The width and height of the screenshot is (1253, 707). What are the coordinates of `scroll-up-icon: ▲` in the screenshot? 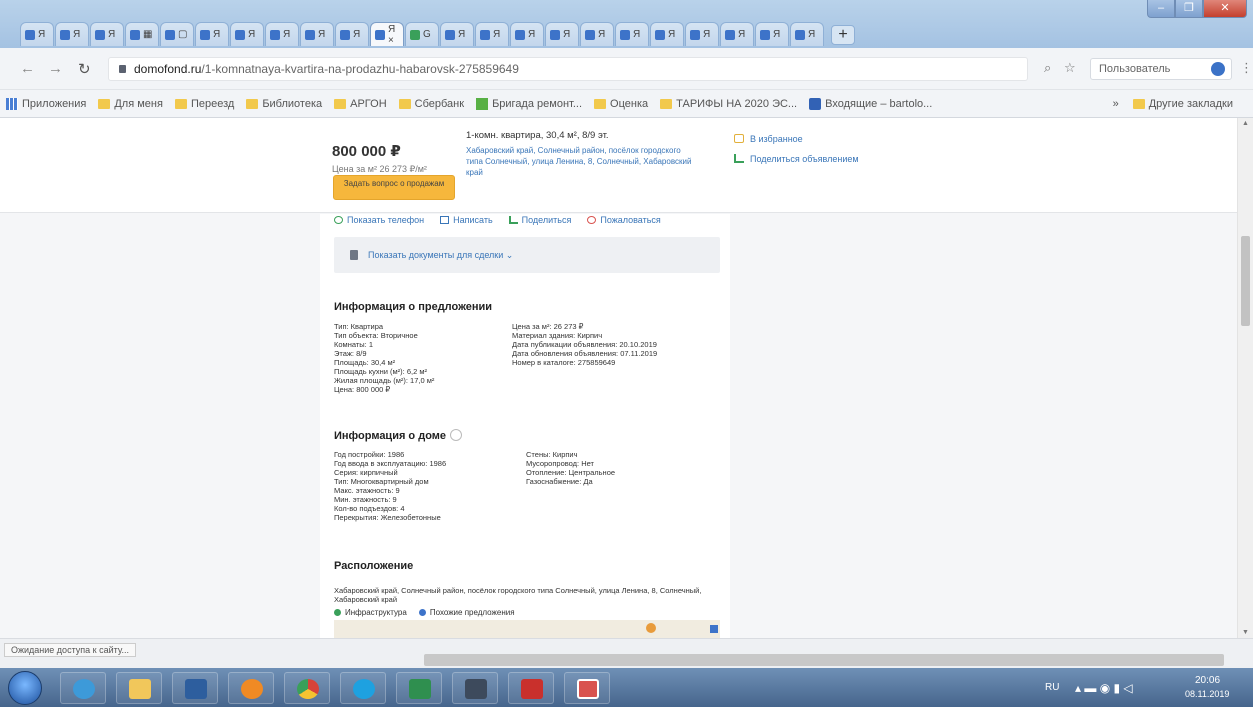 It's located at (1245, 123).